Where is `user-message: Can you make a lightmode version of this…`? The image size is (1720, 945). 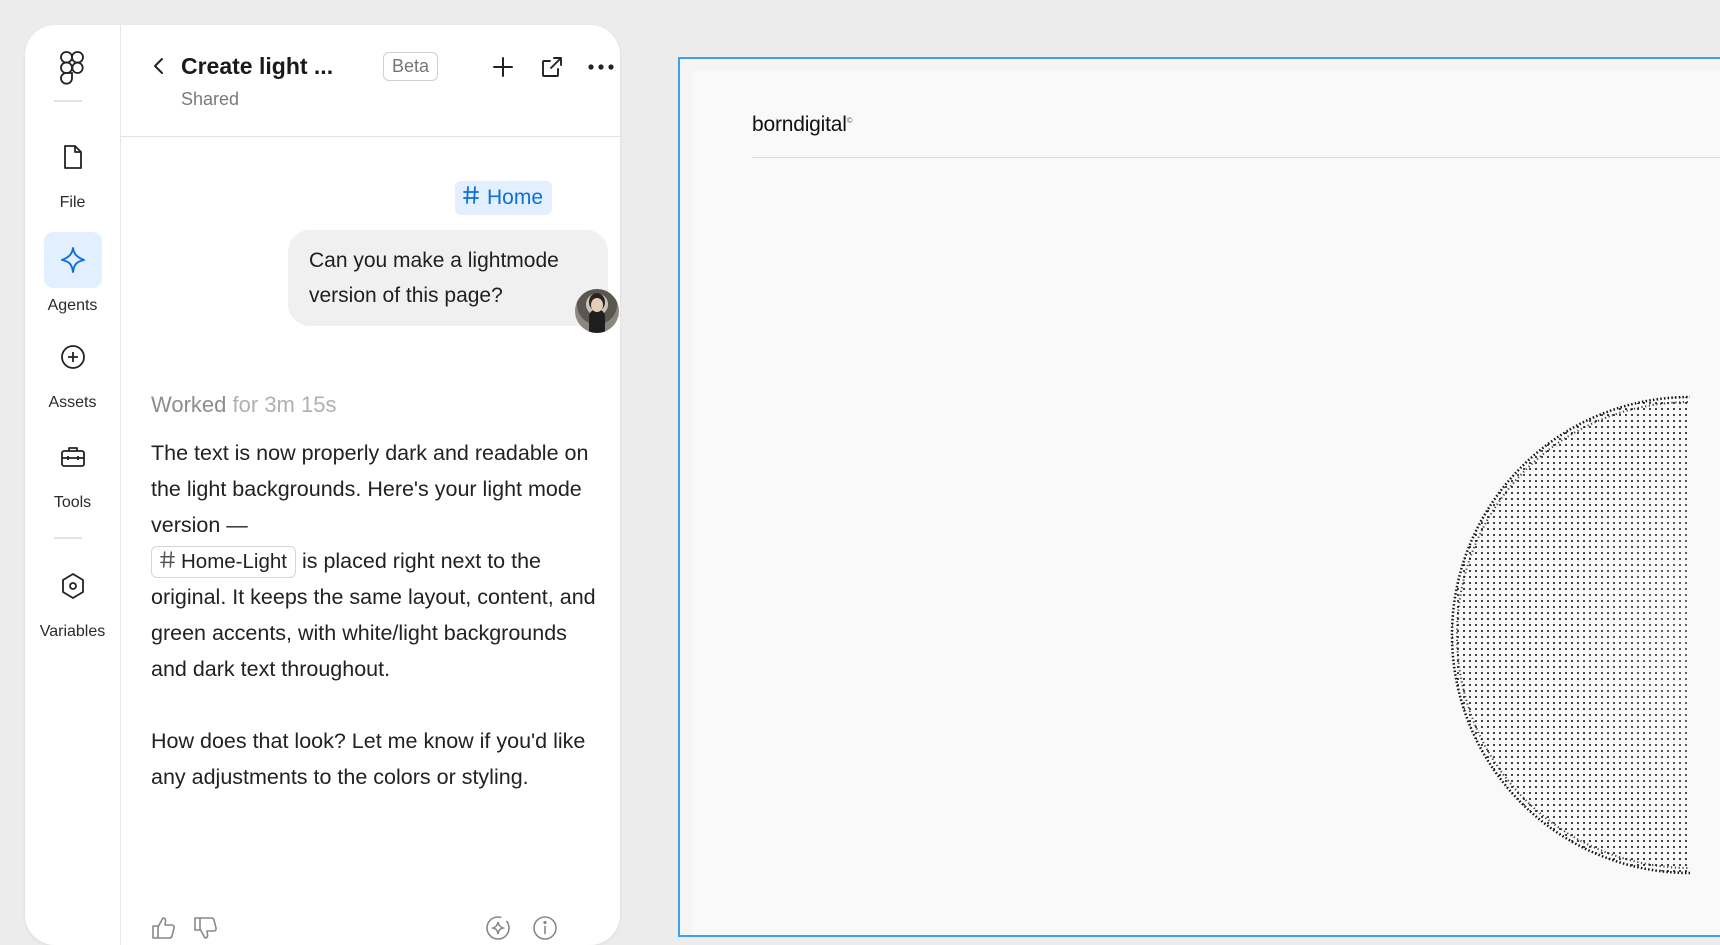 user-message: Can you make a lightmode version of this… is located at coordinates (448, 278).